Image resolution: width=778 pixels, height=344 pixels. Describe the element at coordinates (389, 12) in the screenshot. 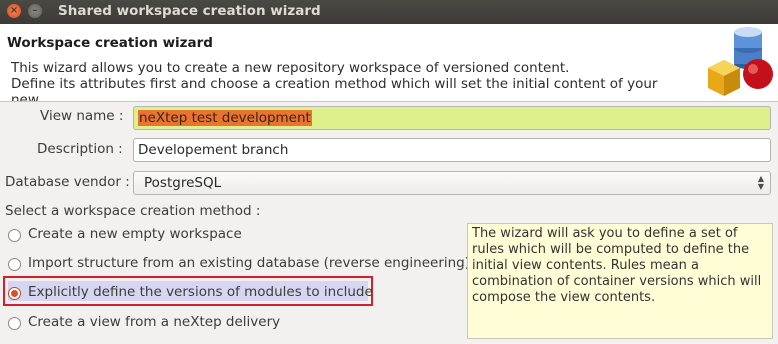

I see `title-bar: × – Shared workspace creation wizard` at that location.